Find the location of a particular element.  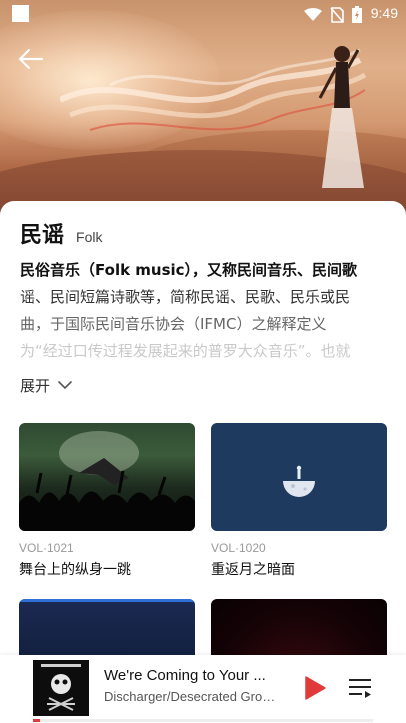

genre-title-en: Folk is located at coordinates (89, 237).